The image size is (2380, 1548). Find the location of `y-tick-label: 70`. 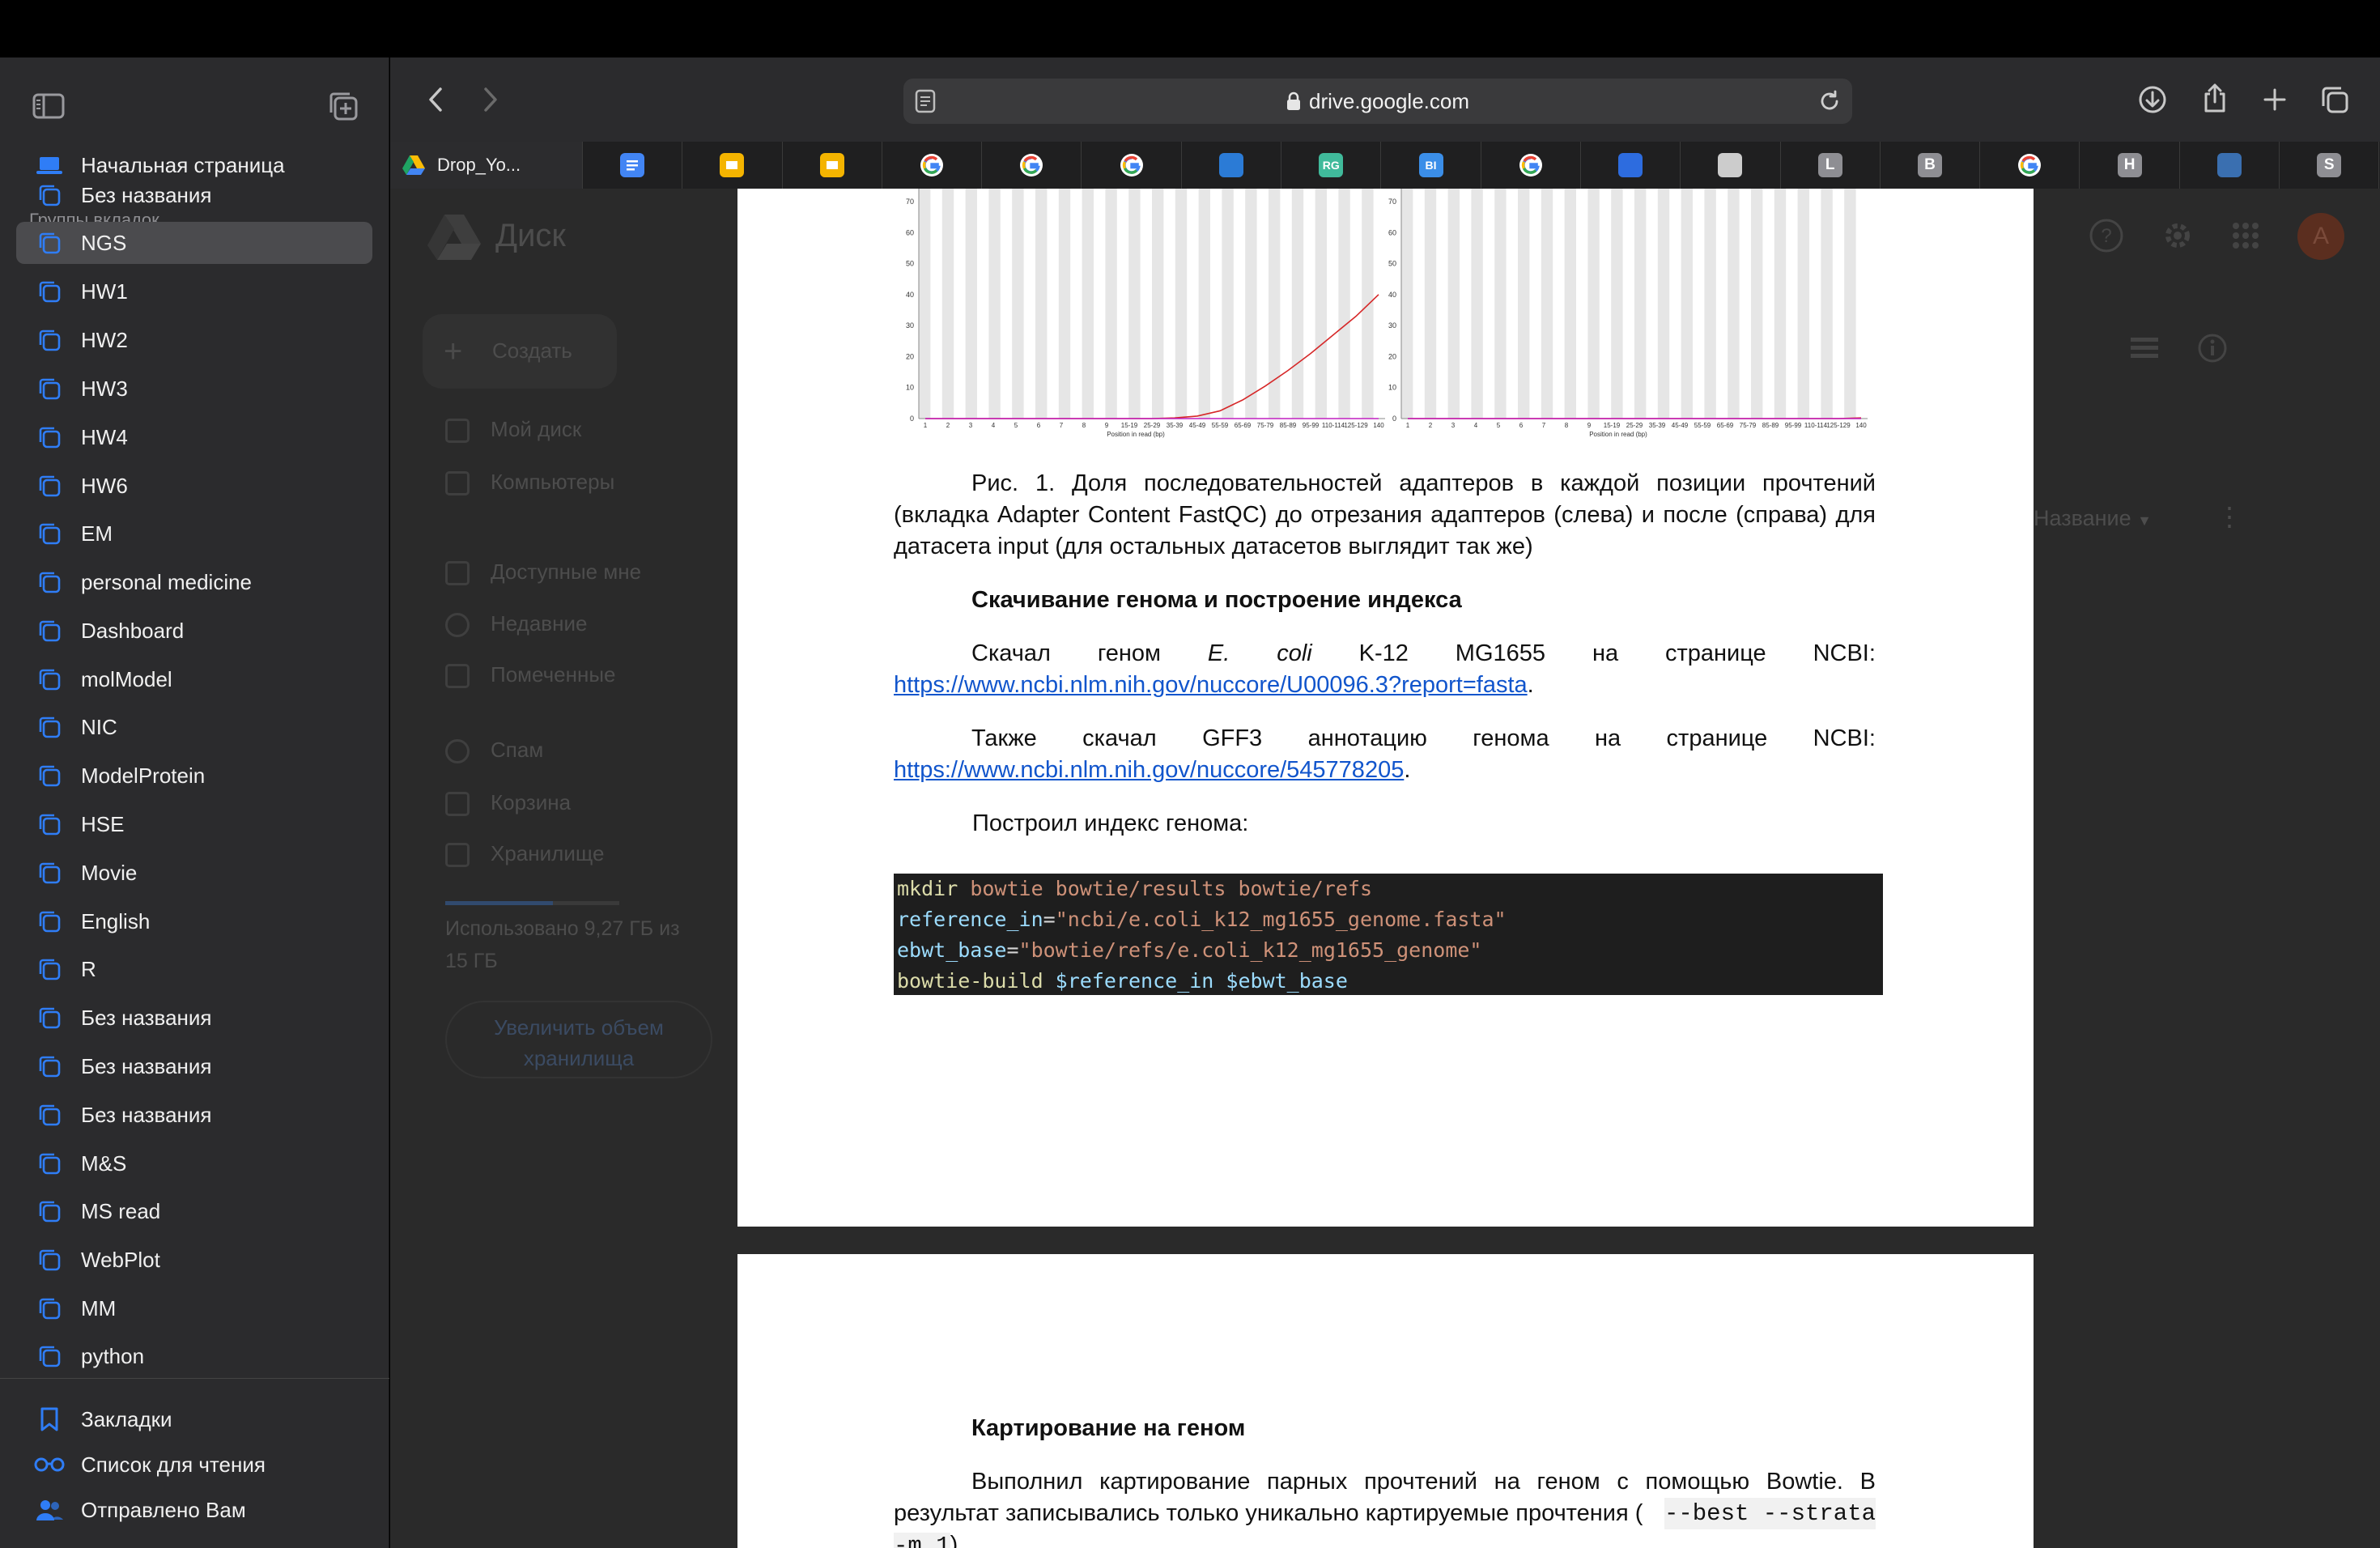

y-tick-label: 70 is located at coordinates (1392, 202).